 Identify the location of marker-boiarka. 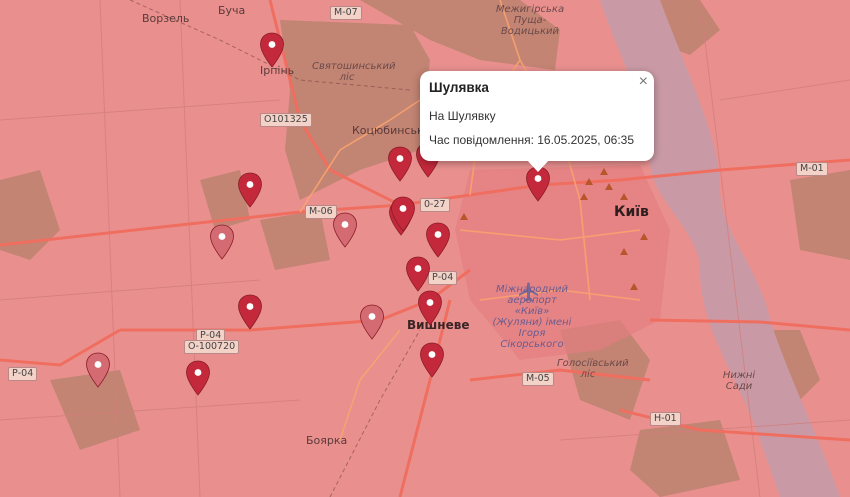
(198, 378).